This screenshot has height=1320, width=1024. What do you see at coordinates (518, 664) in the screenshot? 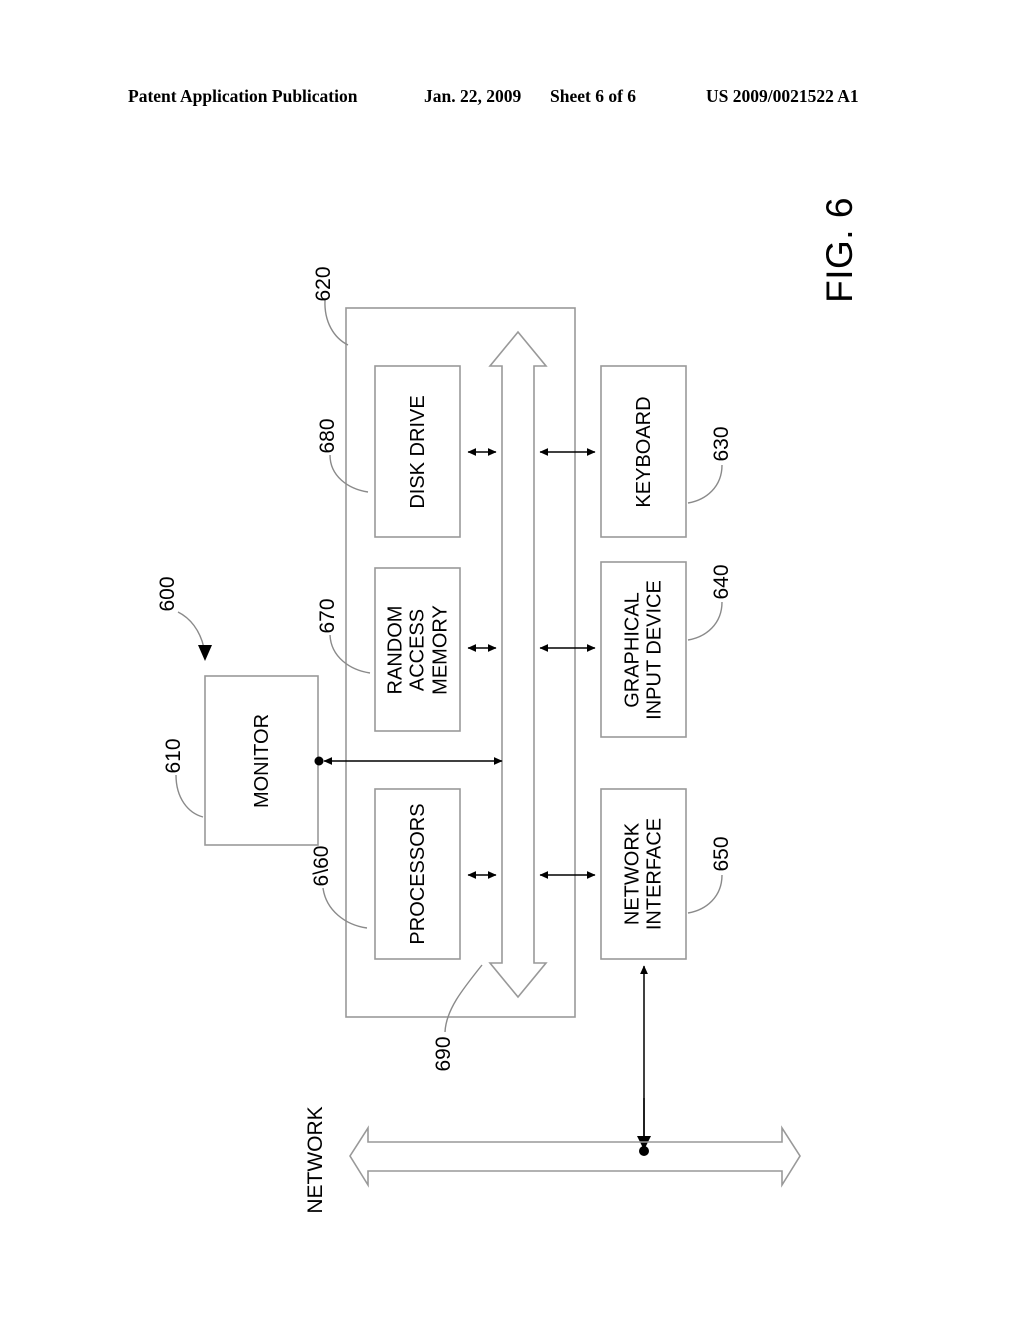
I see `system-bus-arrow` at bounding box center [518, 664].